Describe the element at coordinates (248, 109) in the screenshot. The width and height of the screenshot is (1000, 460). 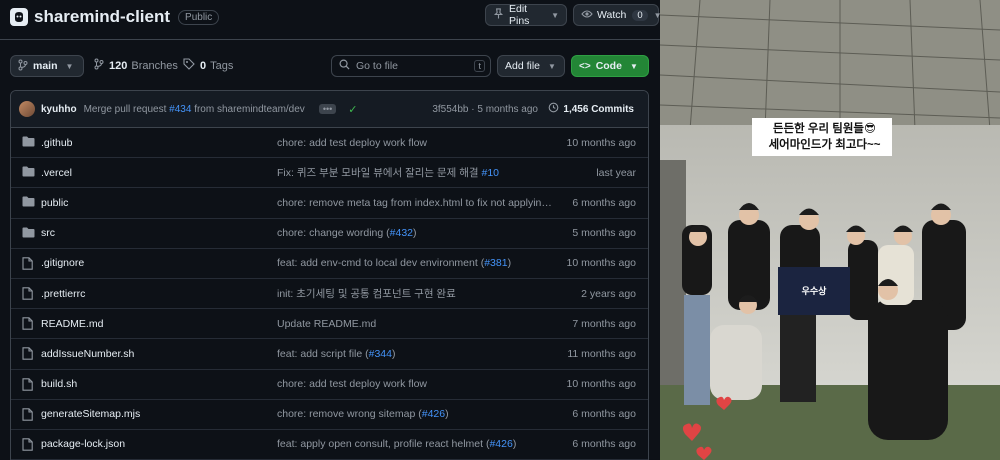
I see `commit-message-suffix: from sharemindteam/dev` at that location.